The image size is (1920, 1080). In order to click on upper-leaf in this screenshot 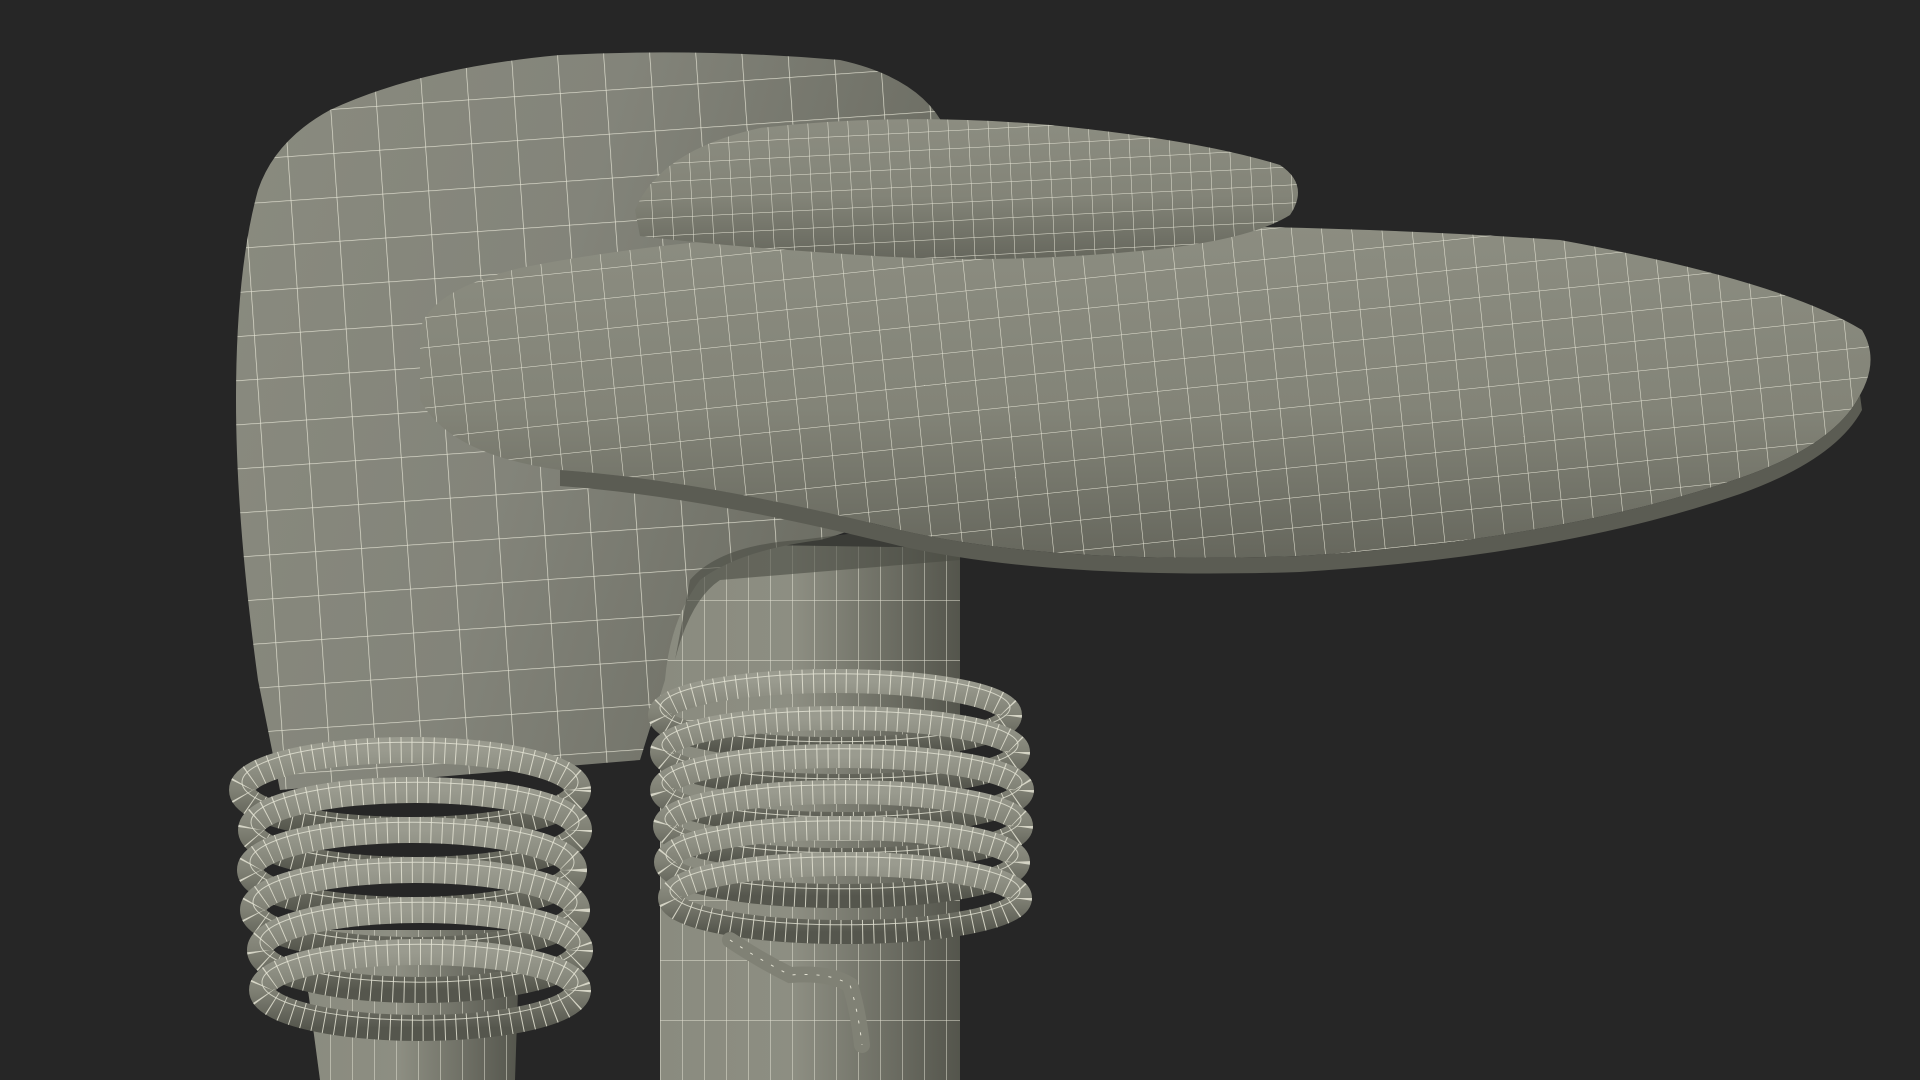, I will do `click(966, 189)`.